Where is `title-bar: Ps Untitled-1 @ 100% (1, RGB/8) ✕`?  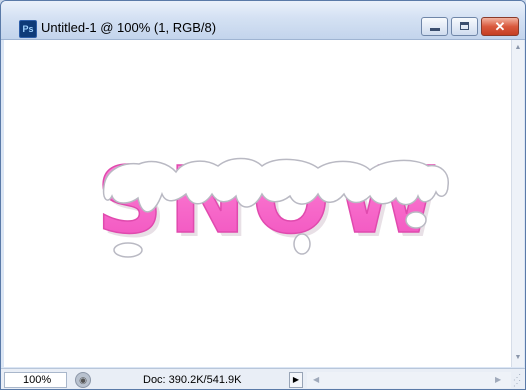
title-bar: Ps Untitled-1 @ 100% (1, RGB/8) ✕ is located at coordinates (263, 20).